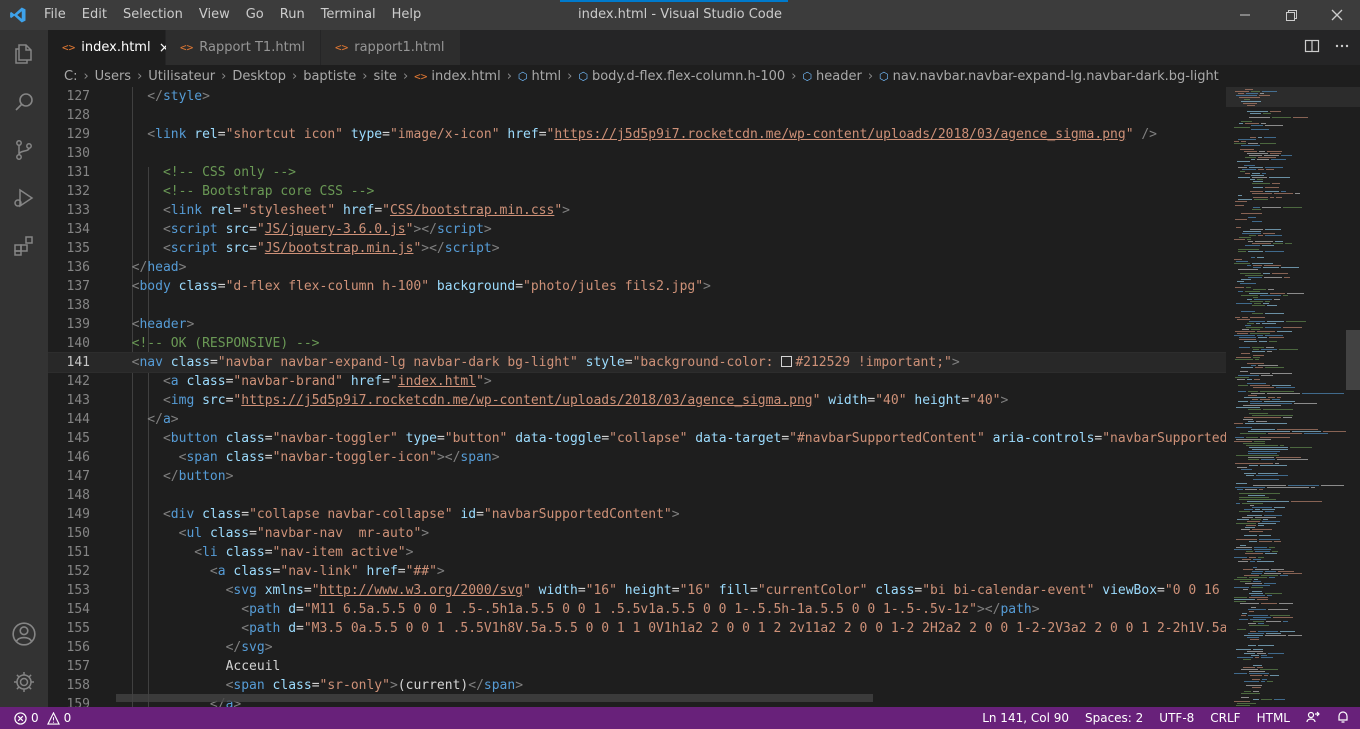 This screenshot has width=1360, height=729. I want to click on tab-rapport-t1: <> Rapport T1.html, so click(243, 47).